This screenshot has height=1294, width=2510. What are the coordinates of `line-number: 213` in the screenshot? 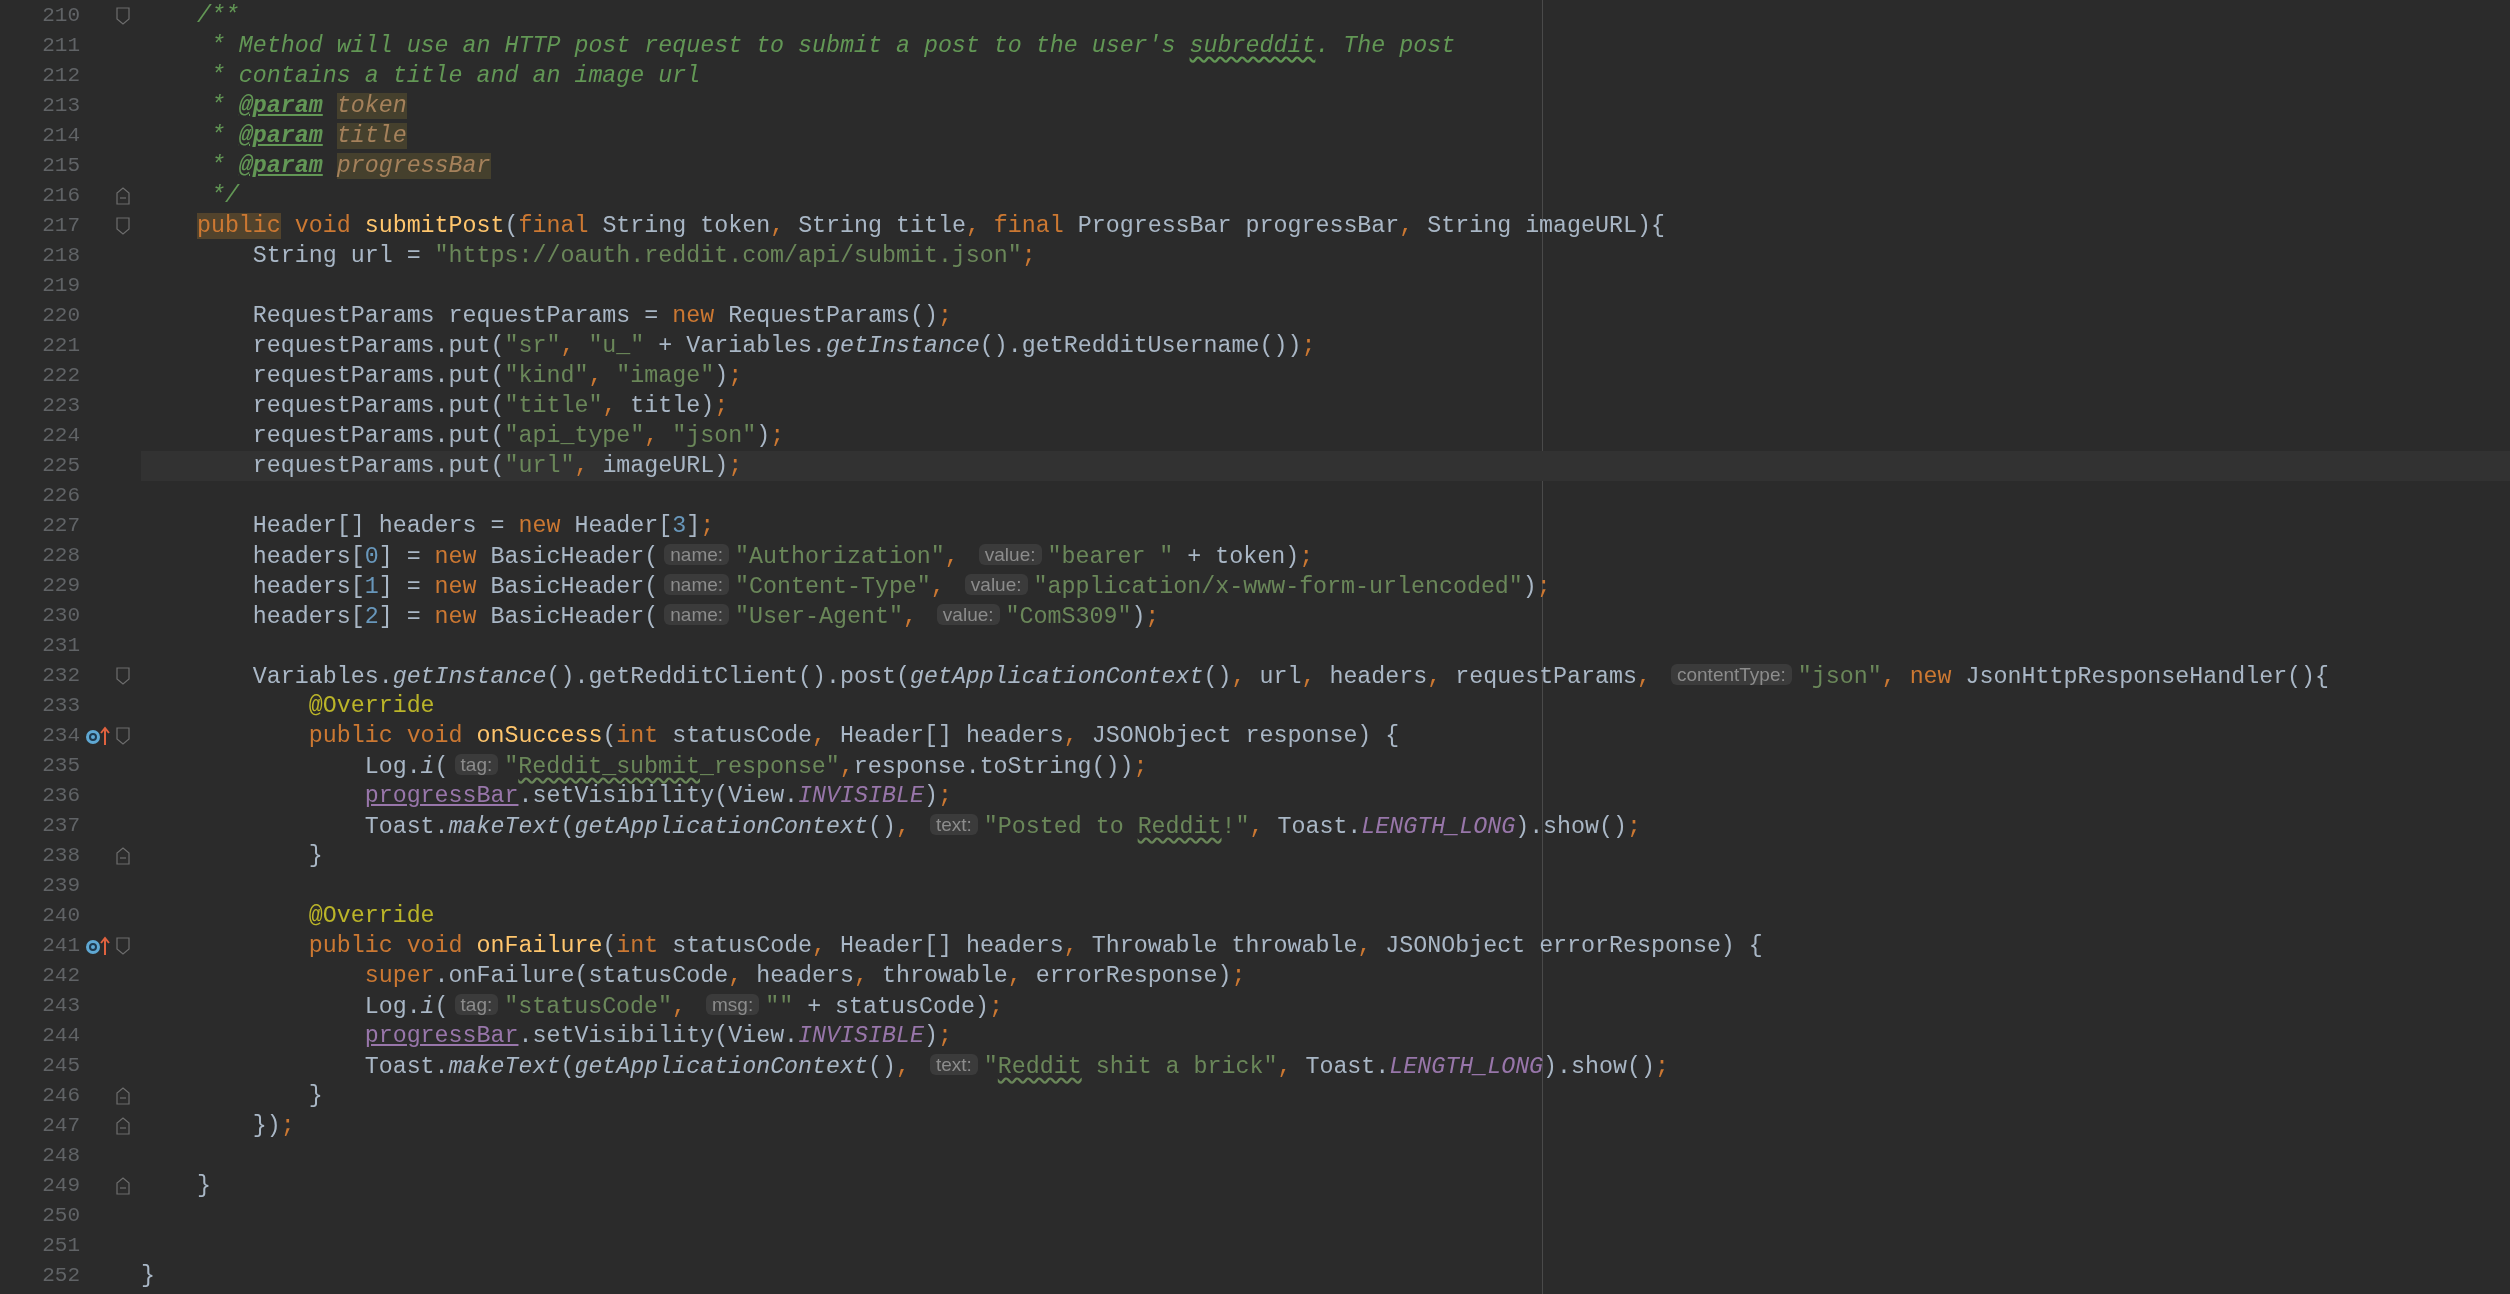 It's located at (61, 106).